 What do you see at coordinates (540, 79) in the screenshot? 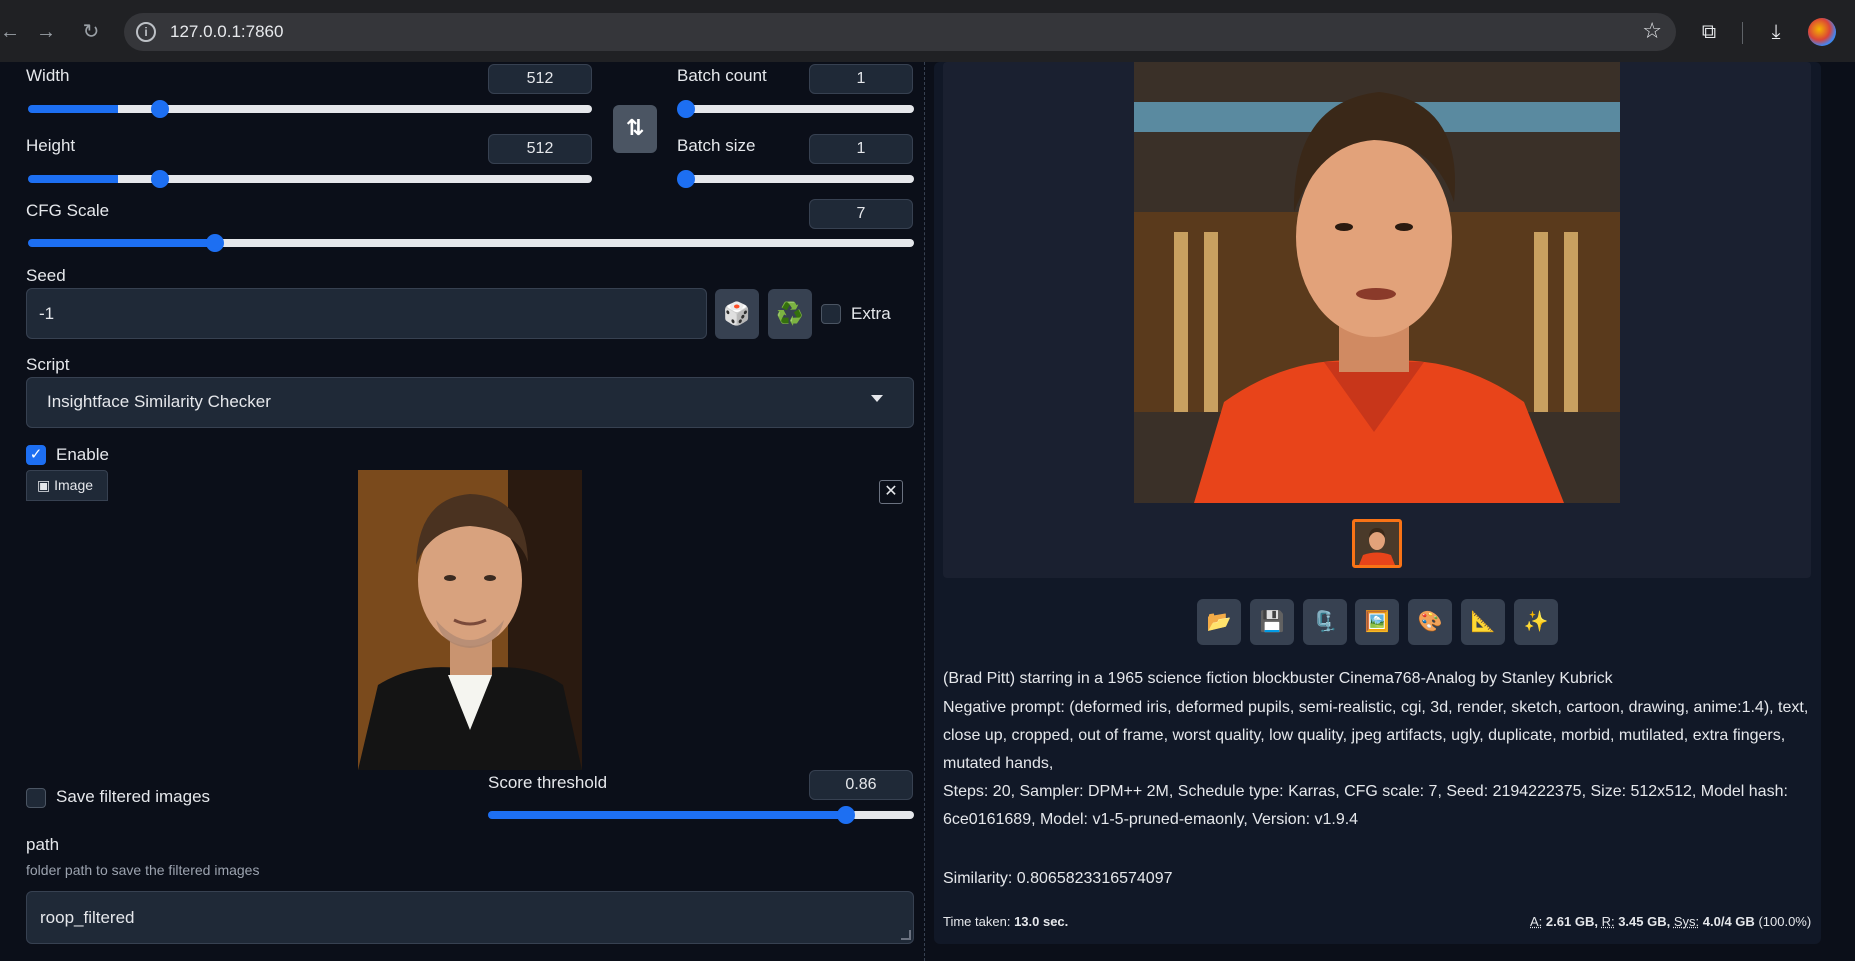
I see `width-input: 512` at bounding box center [540, 79].